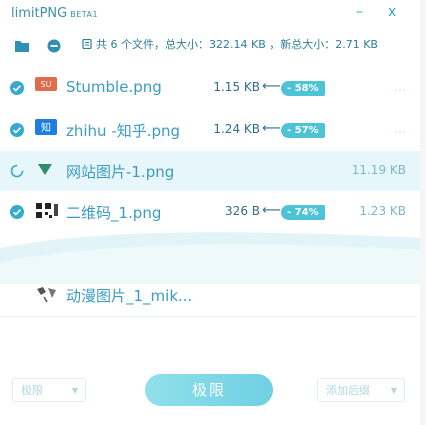 This screenshot has height=425, width=426. I want to click on suffix-select-value: 添加后缀, so click(348, 390).